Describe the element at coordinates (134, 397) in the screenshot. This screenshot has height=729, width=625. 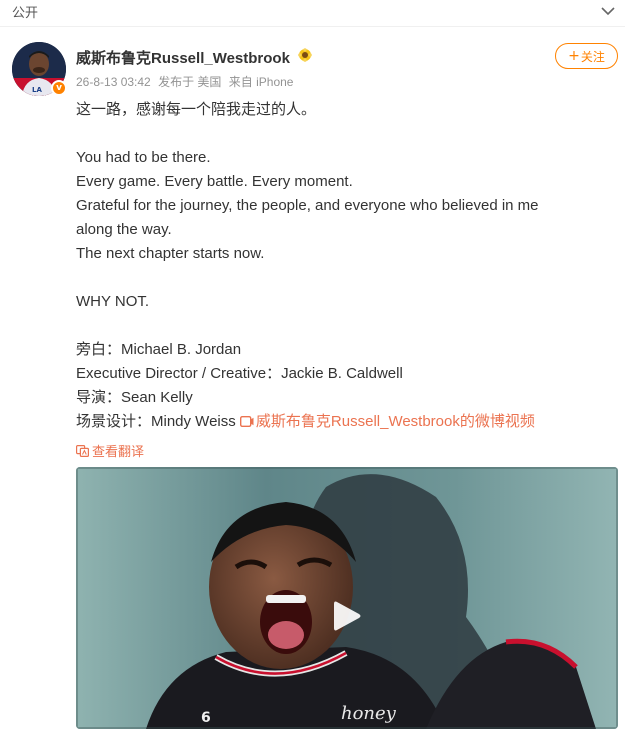
I see `post-line: 导演：Sean Kelly` at that location.